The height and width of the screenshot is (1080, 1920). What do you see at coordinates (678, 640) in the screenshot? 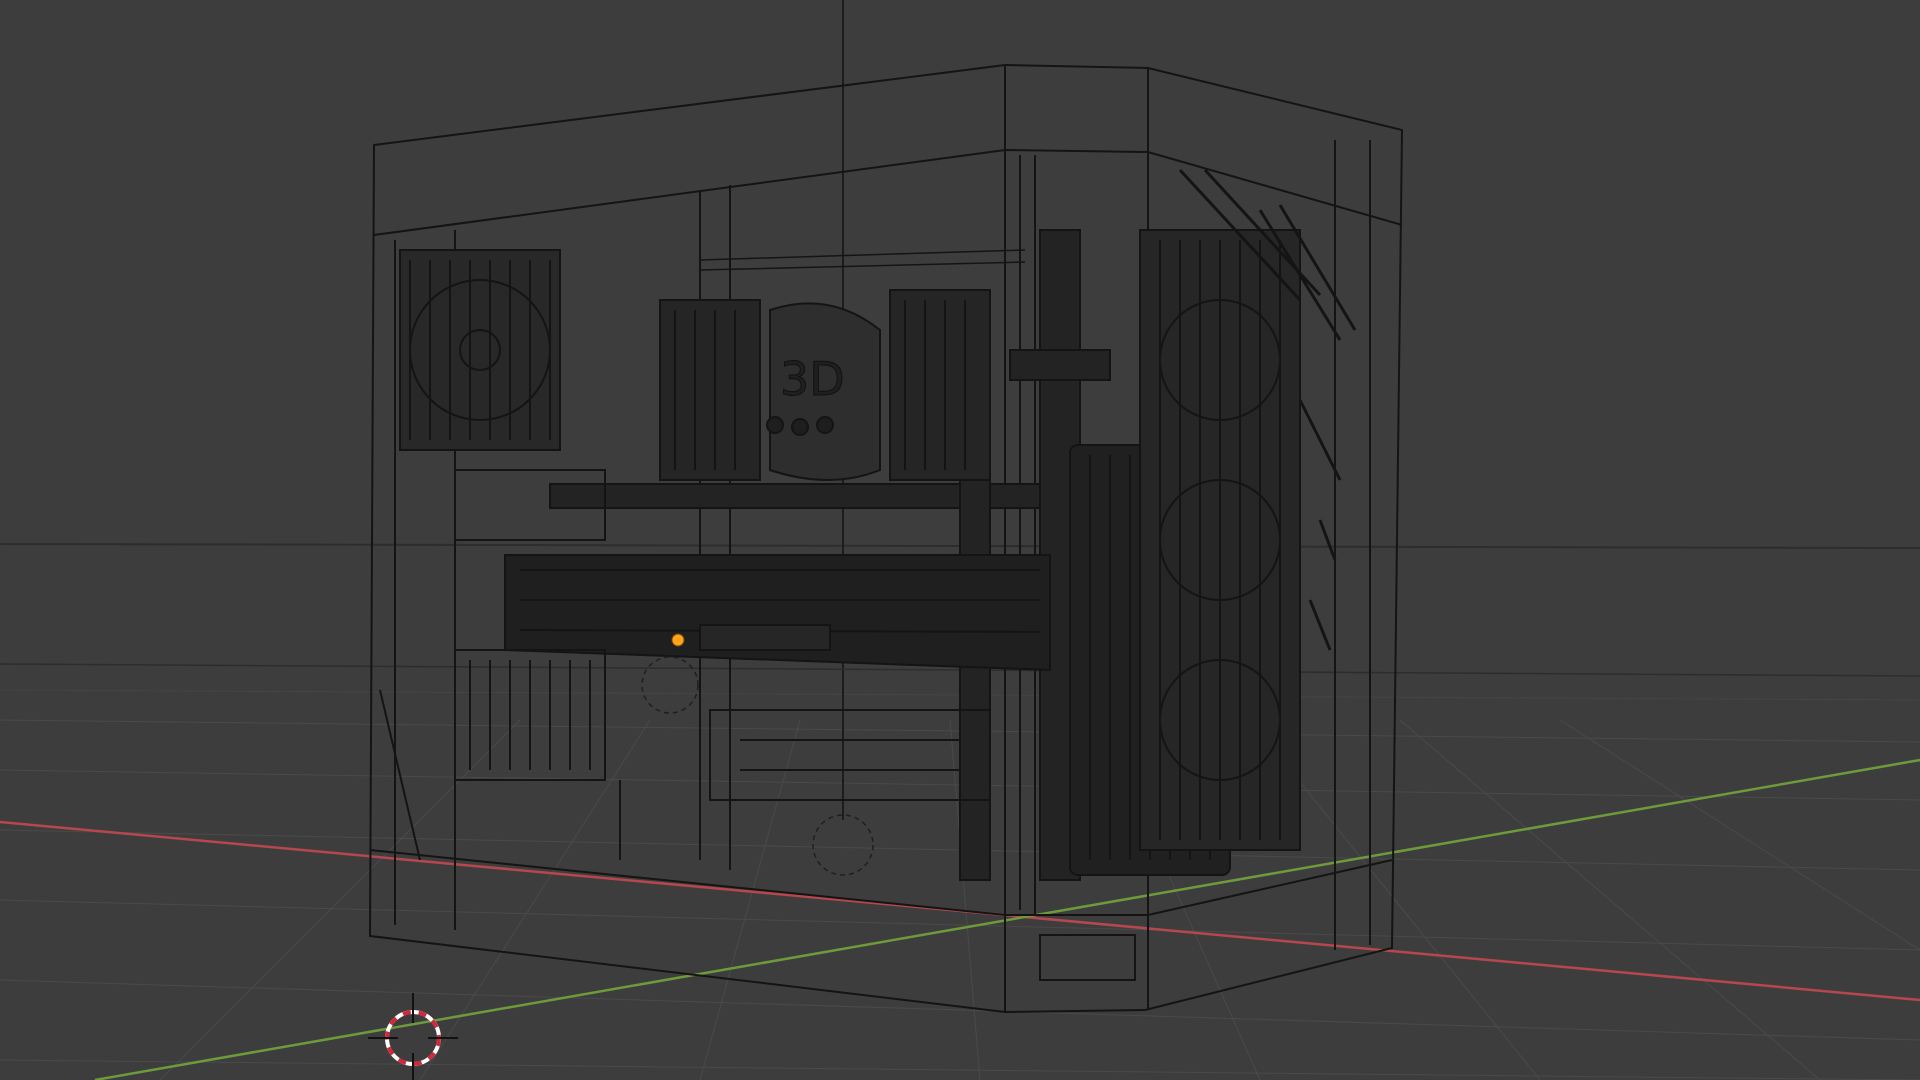
I see `object-origin-icon` at bounding box center [678, 640].